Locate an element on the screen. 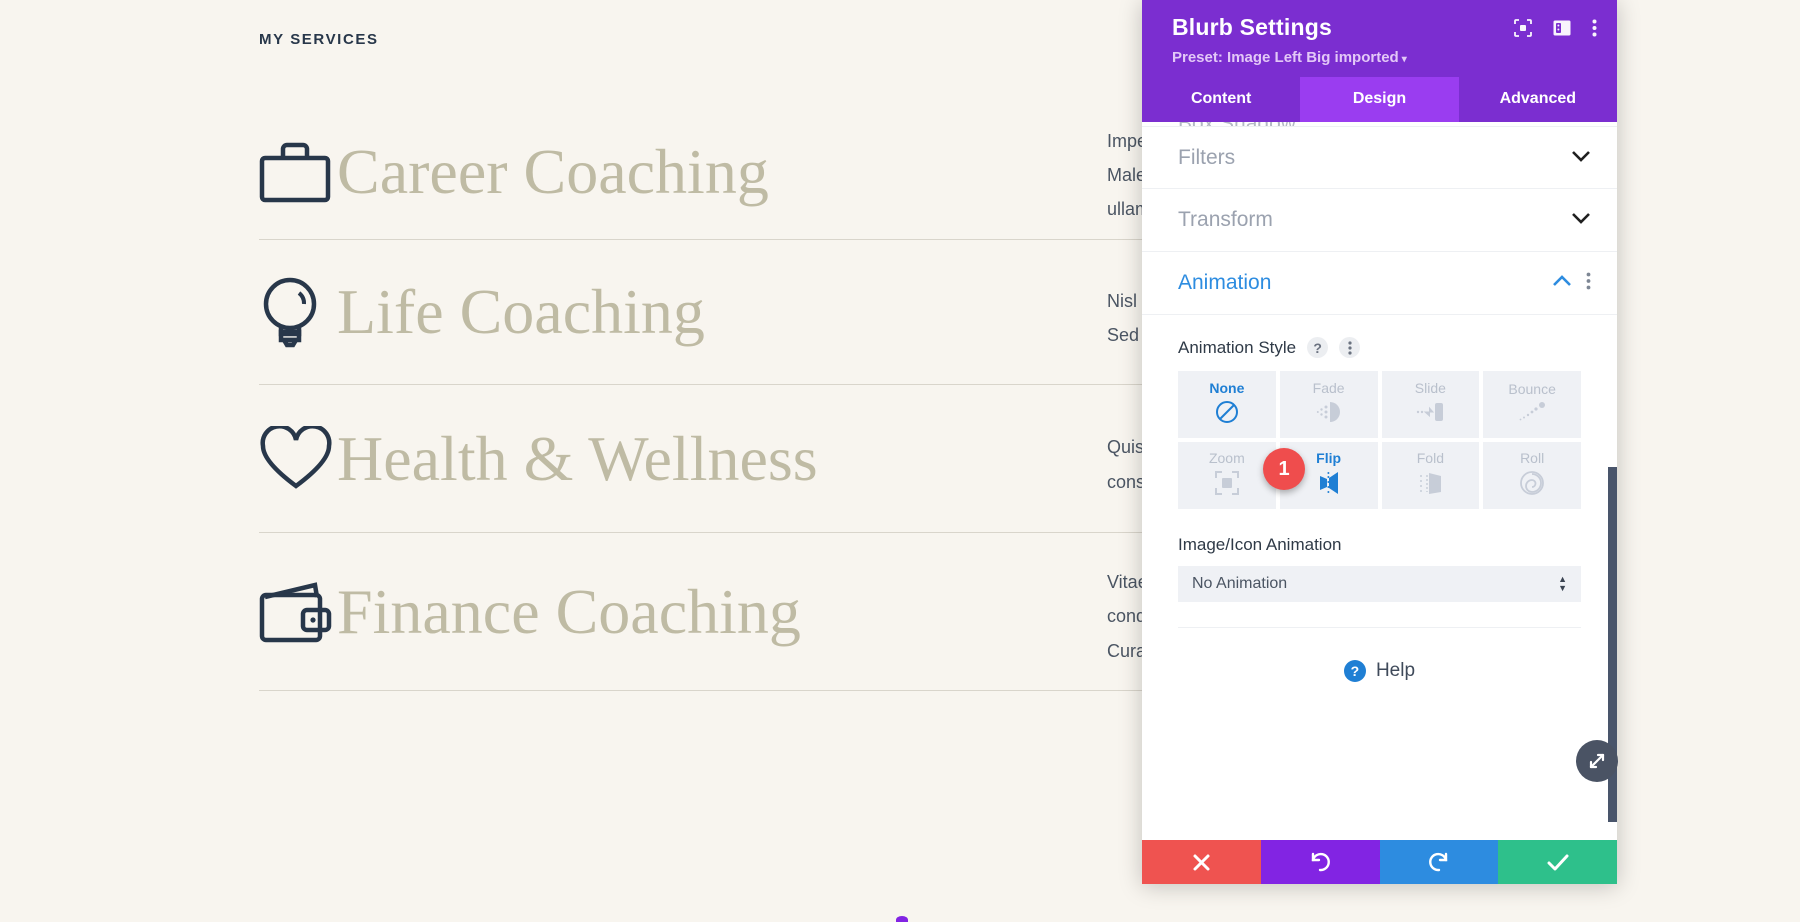 Image resolution: width=1800 pixels, height=922 pixels. zoom-expand-icon is located at coordinates (1227, 485).